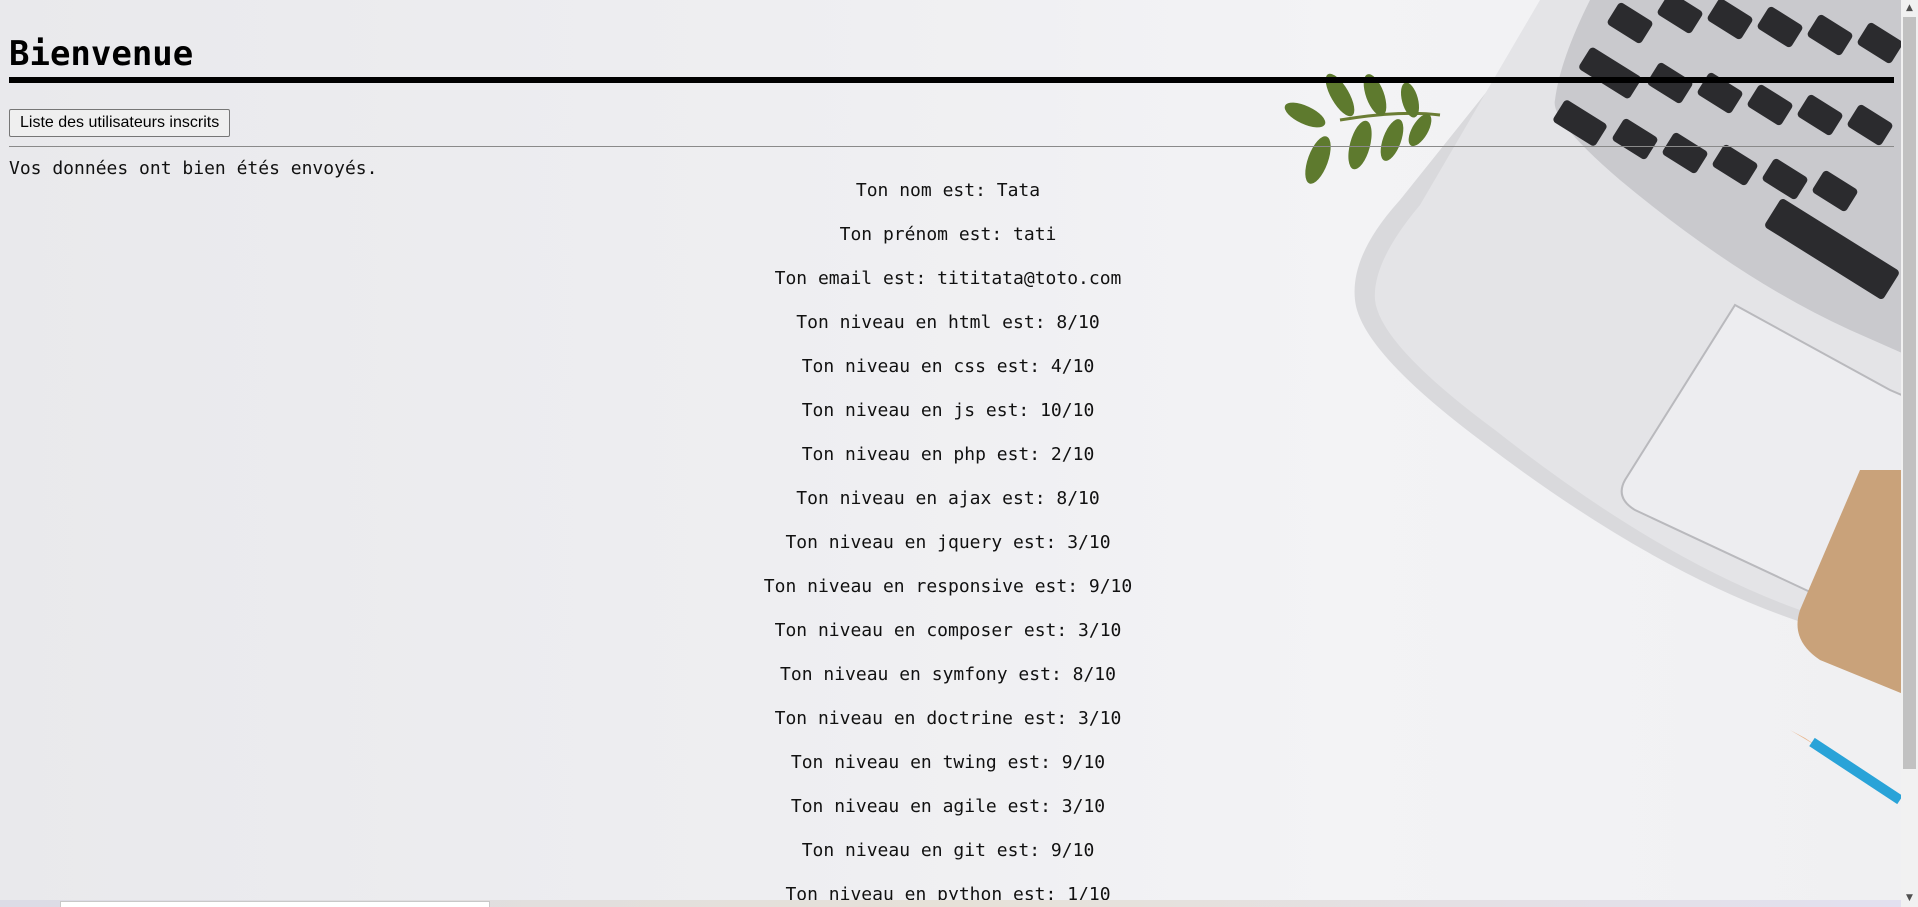 This screenshot has height=907, width=1918. What do you see at coordinates (948, 586) in the screenshot?
I see `detail-line: Ton niveau en responsive est: 9/10` at bounding box center [948, 586].